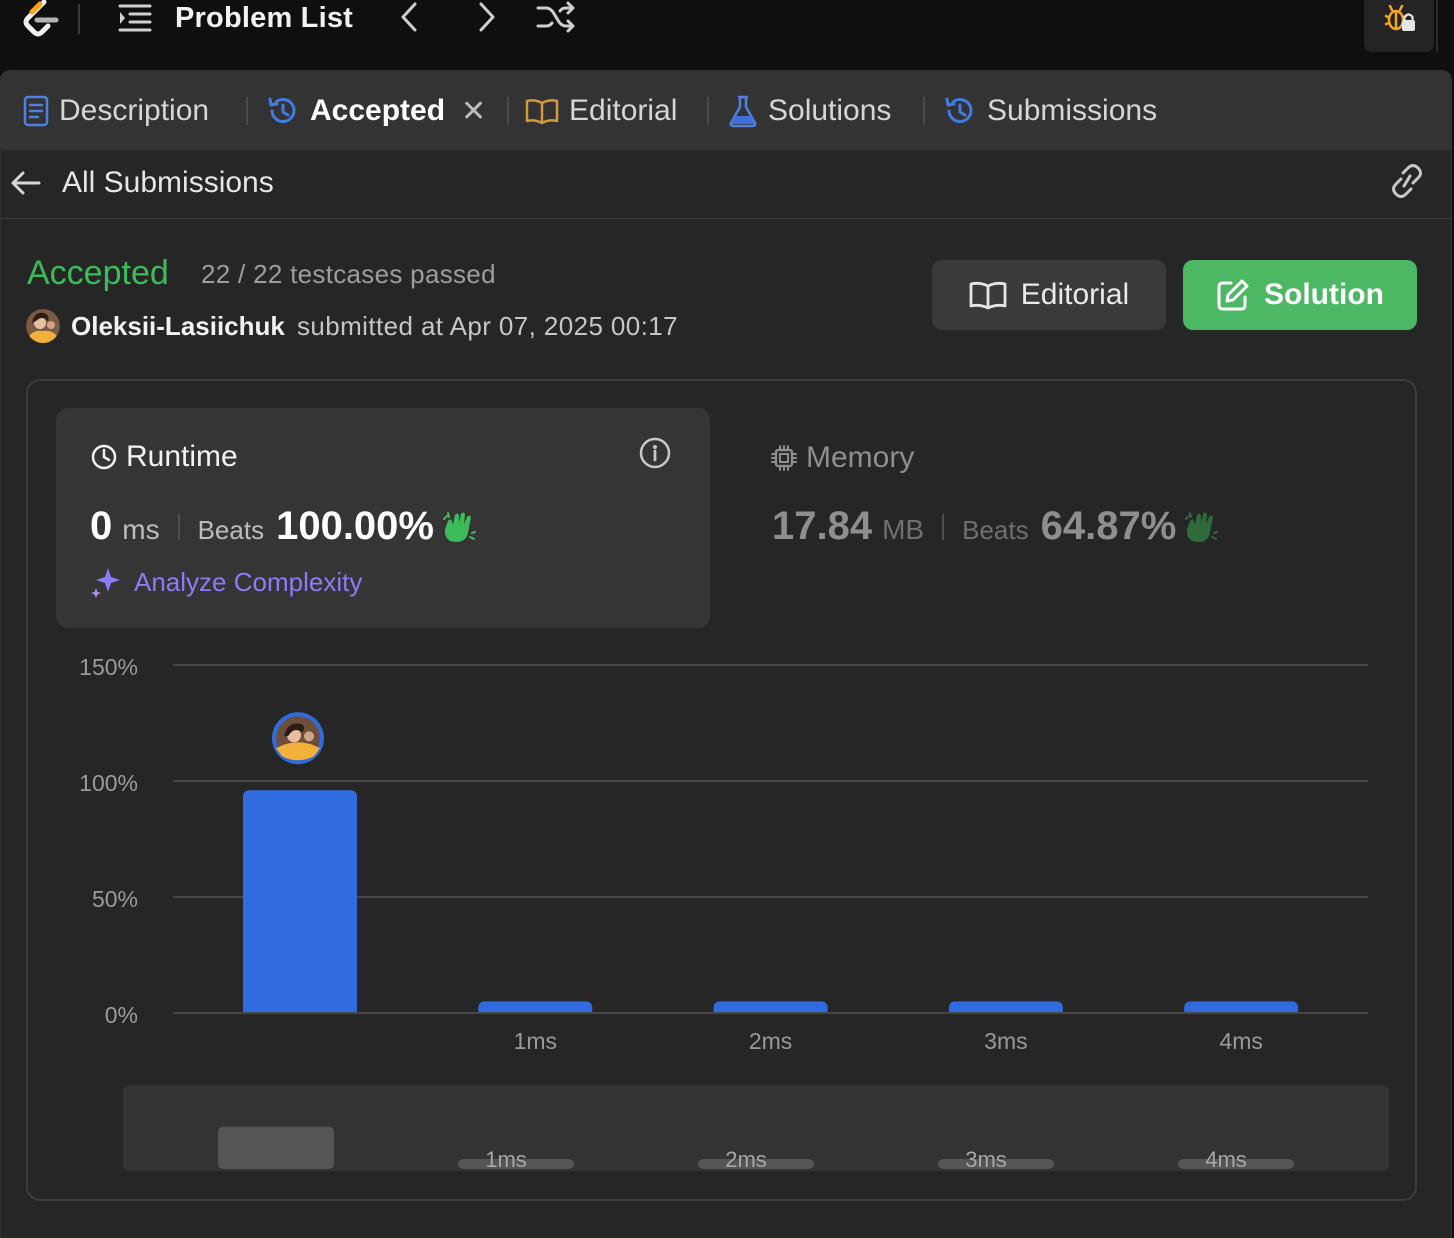 Image resolution: width=1454 pixels, height=1238 pixels. I want to click on close-icon: ✕, so click(473, 111).